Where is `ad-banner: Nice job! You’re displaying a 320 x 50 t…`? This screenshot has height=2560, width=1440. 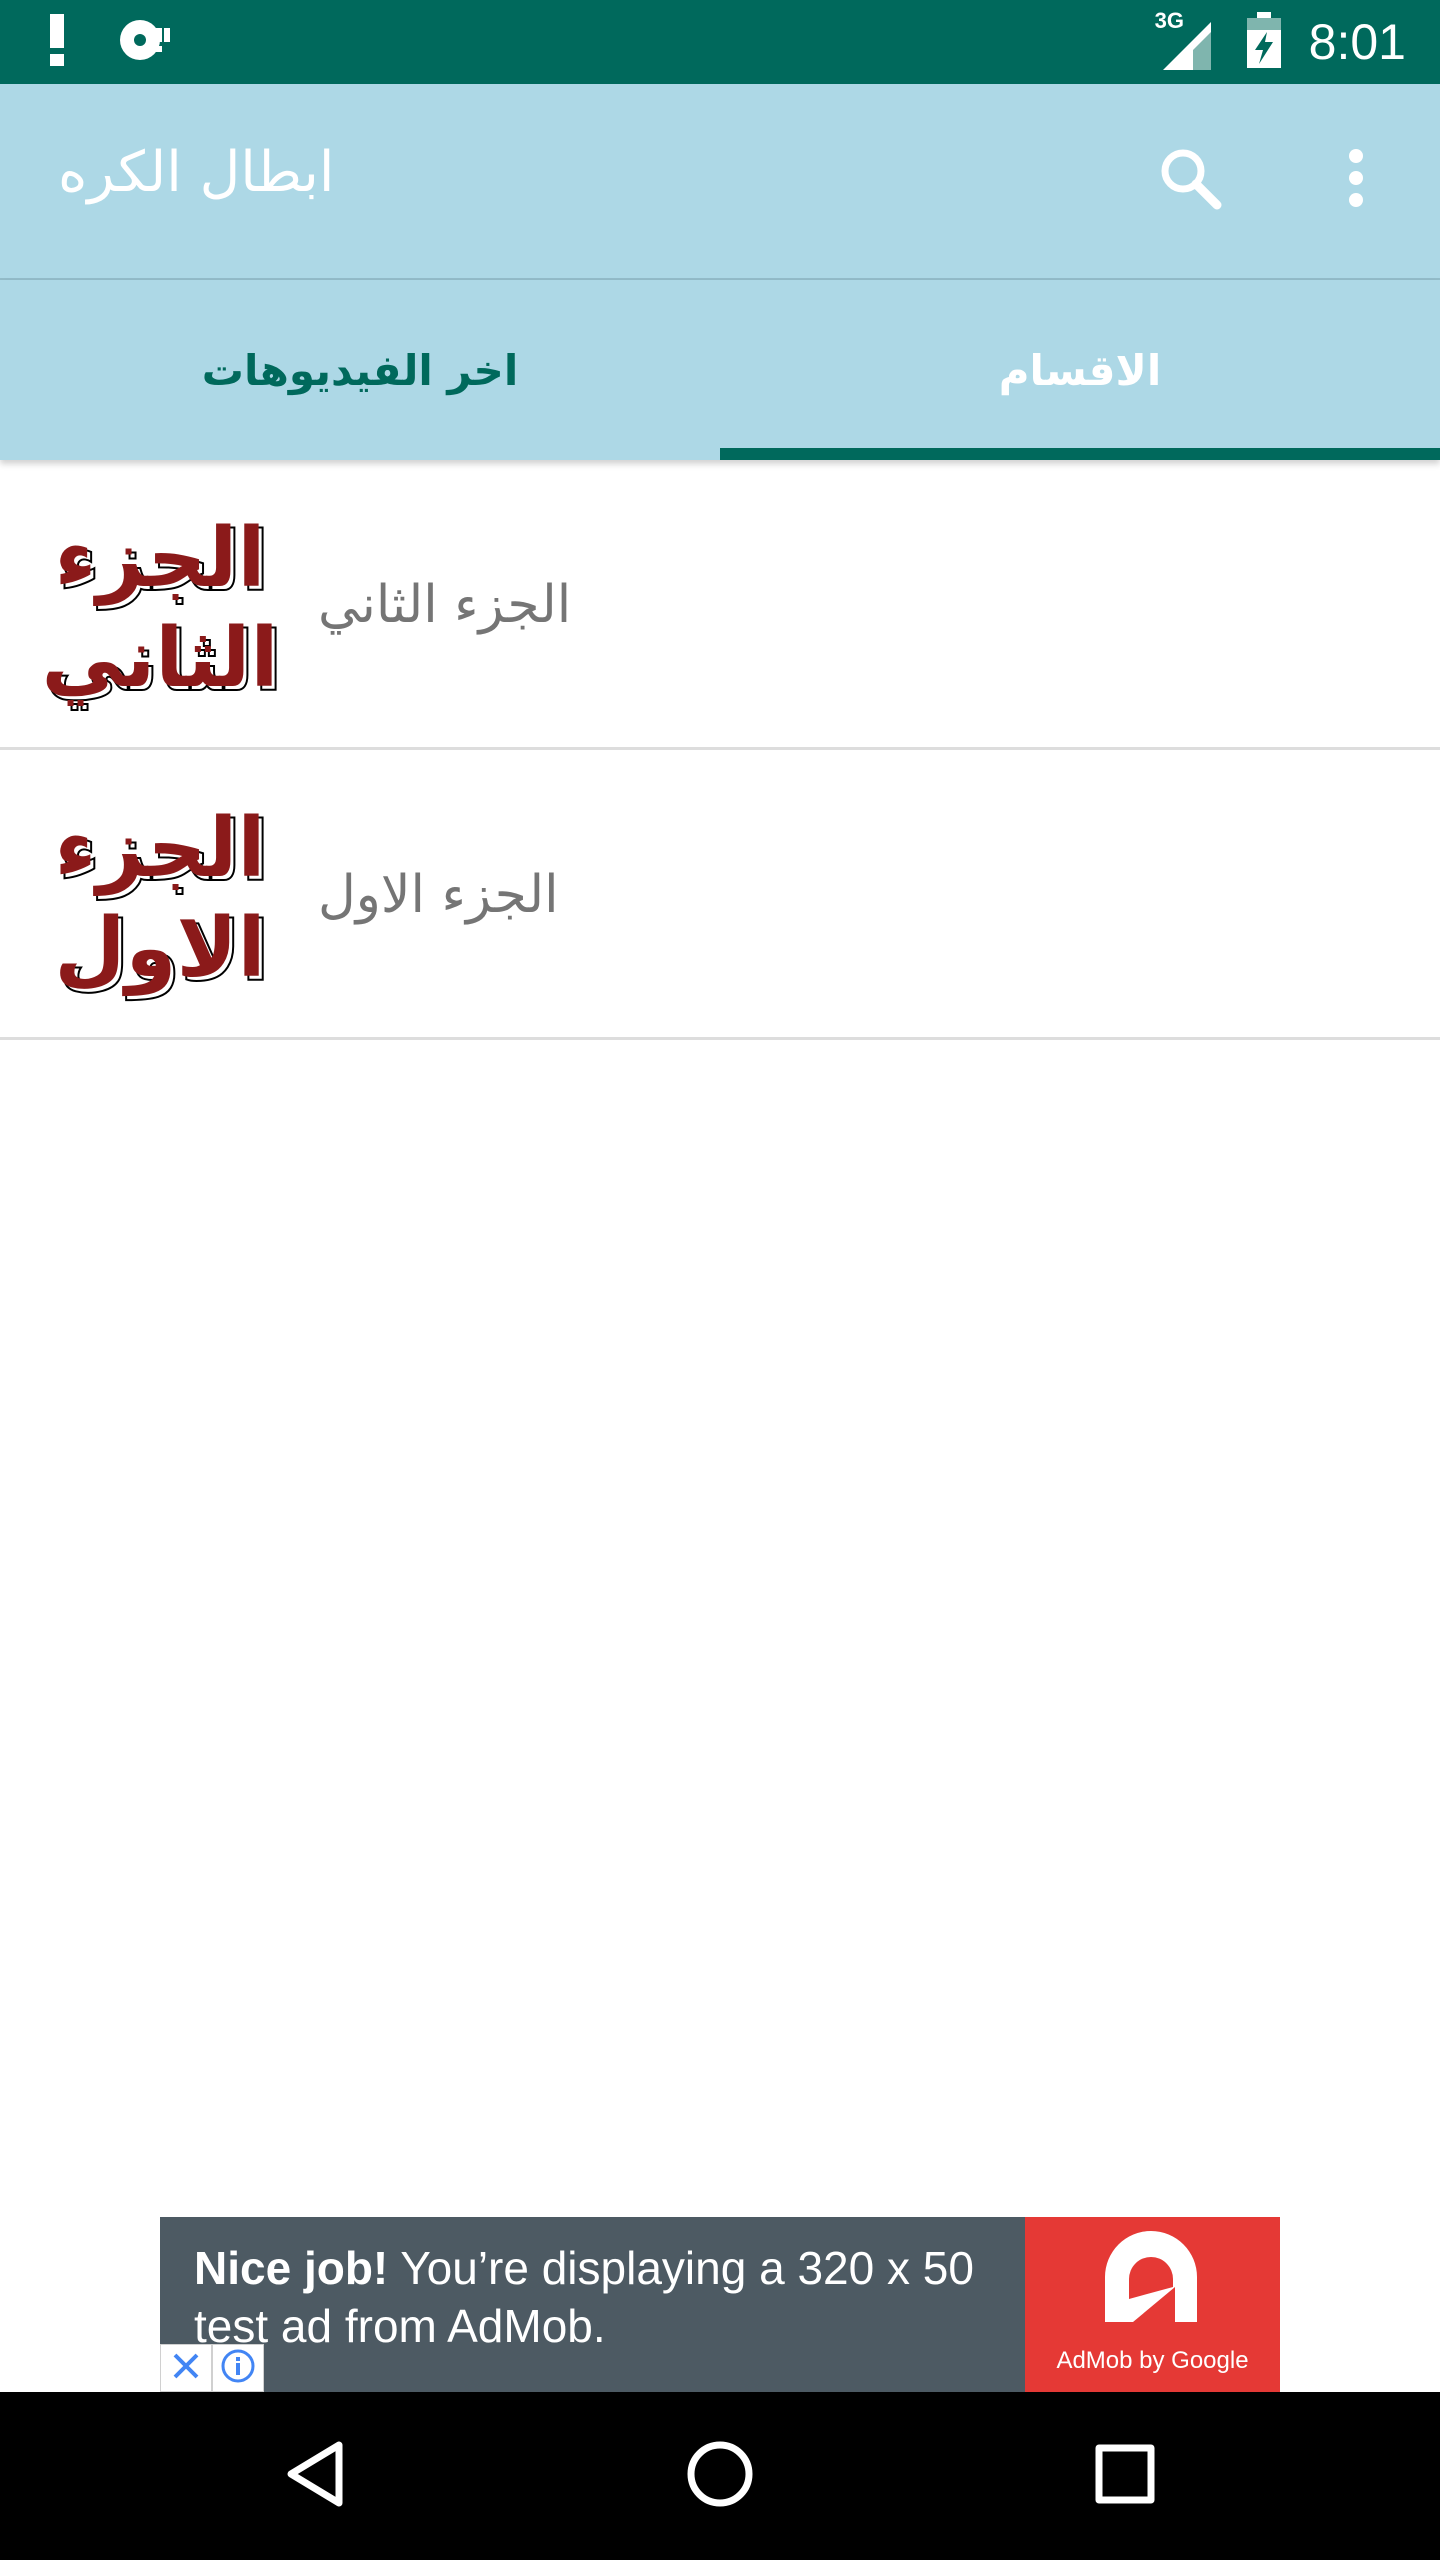
ad-banner: Nice job! You’re displaying a 320 x 50 t… is located at coordinates (720, 2304).